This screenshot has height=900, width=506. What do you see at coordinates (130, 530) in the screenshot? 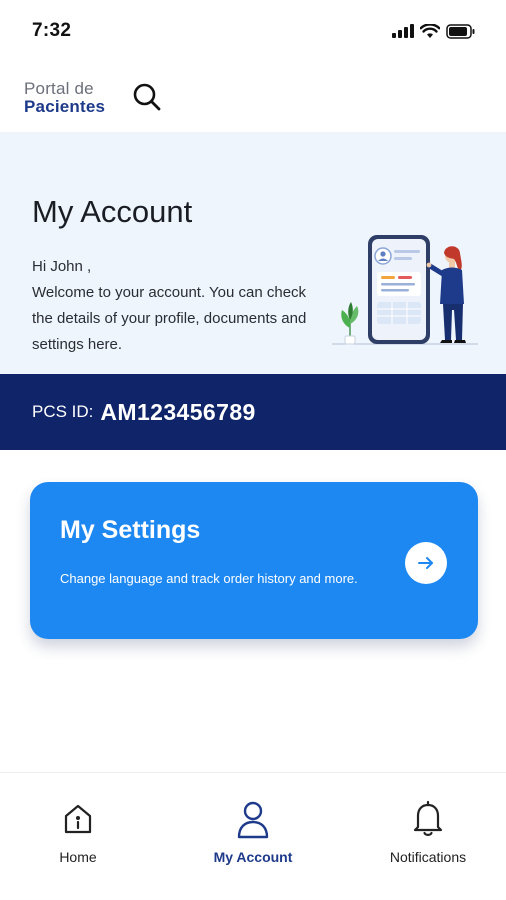
I see `settings-card-title: My Settings` at bounding box center [130, 530].